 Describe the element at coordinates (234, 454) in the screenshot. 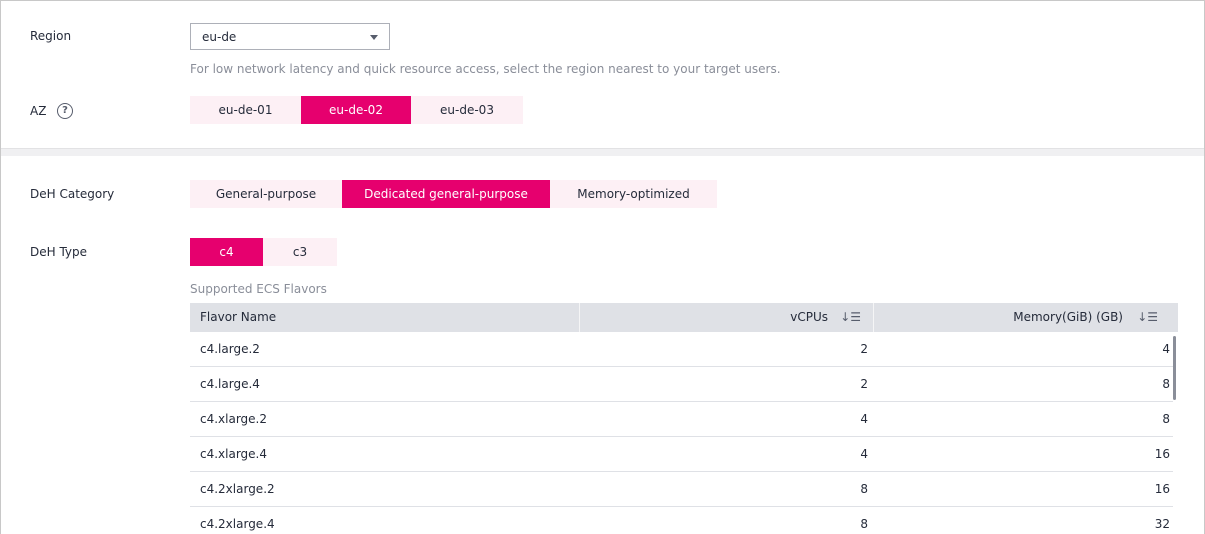

I see `cell-flavor-name: c4.xlarge.4` at that location.